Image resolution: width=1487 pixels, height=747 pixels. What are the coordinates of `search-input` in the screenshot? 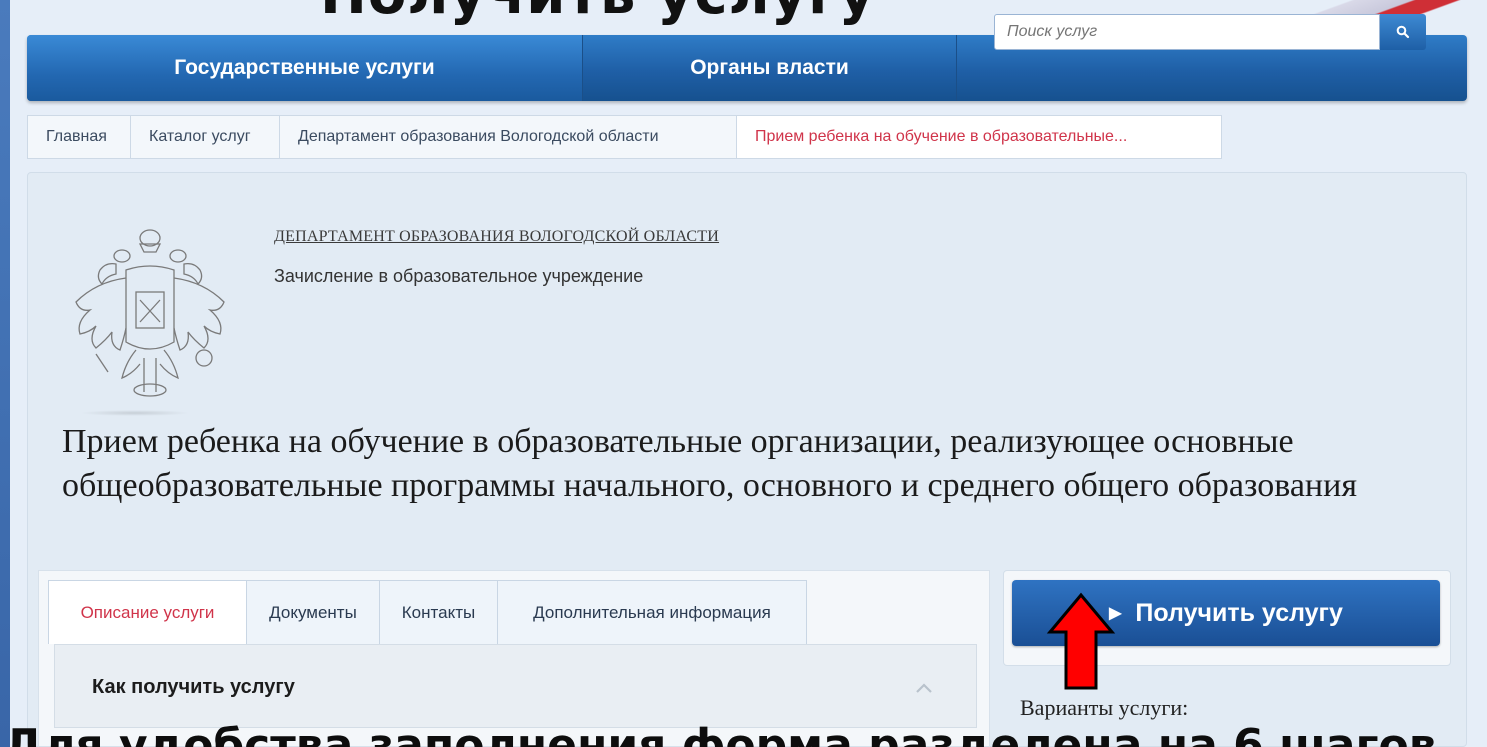 It's located at (1187, 32).